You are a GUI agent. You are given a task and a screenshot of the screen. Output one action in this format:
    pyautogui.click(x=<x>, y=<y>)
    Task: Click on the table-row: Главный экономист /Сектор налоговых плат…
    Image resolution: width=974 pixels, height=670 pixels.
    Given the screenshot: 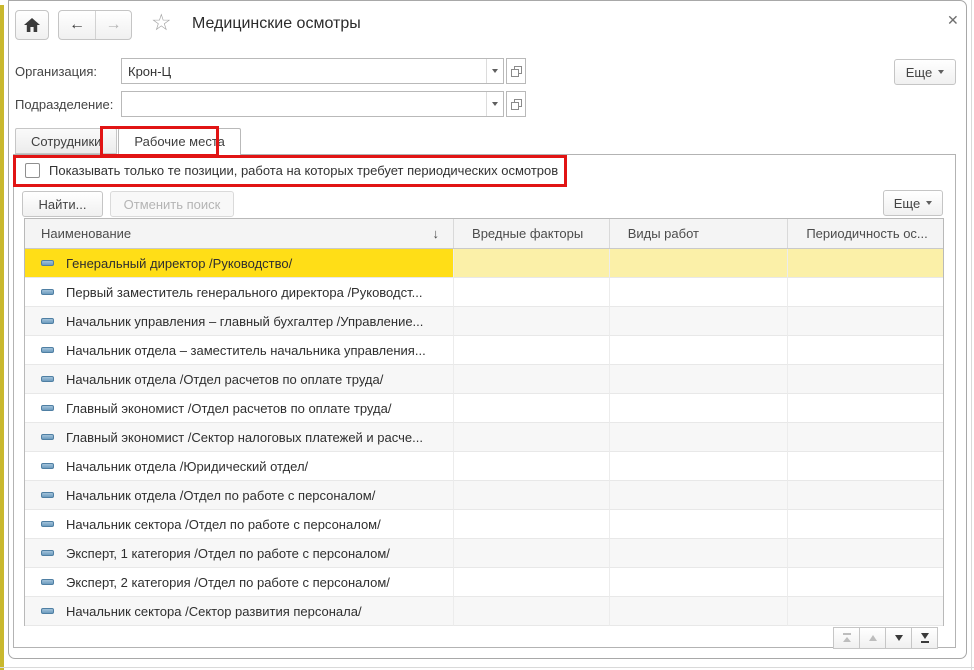 What is the action you would take?
    pyautogui.click(x=484, y=437)
    